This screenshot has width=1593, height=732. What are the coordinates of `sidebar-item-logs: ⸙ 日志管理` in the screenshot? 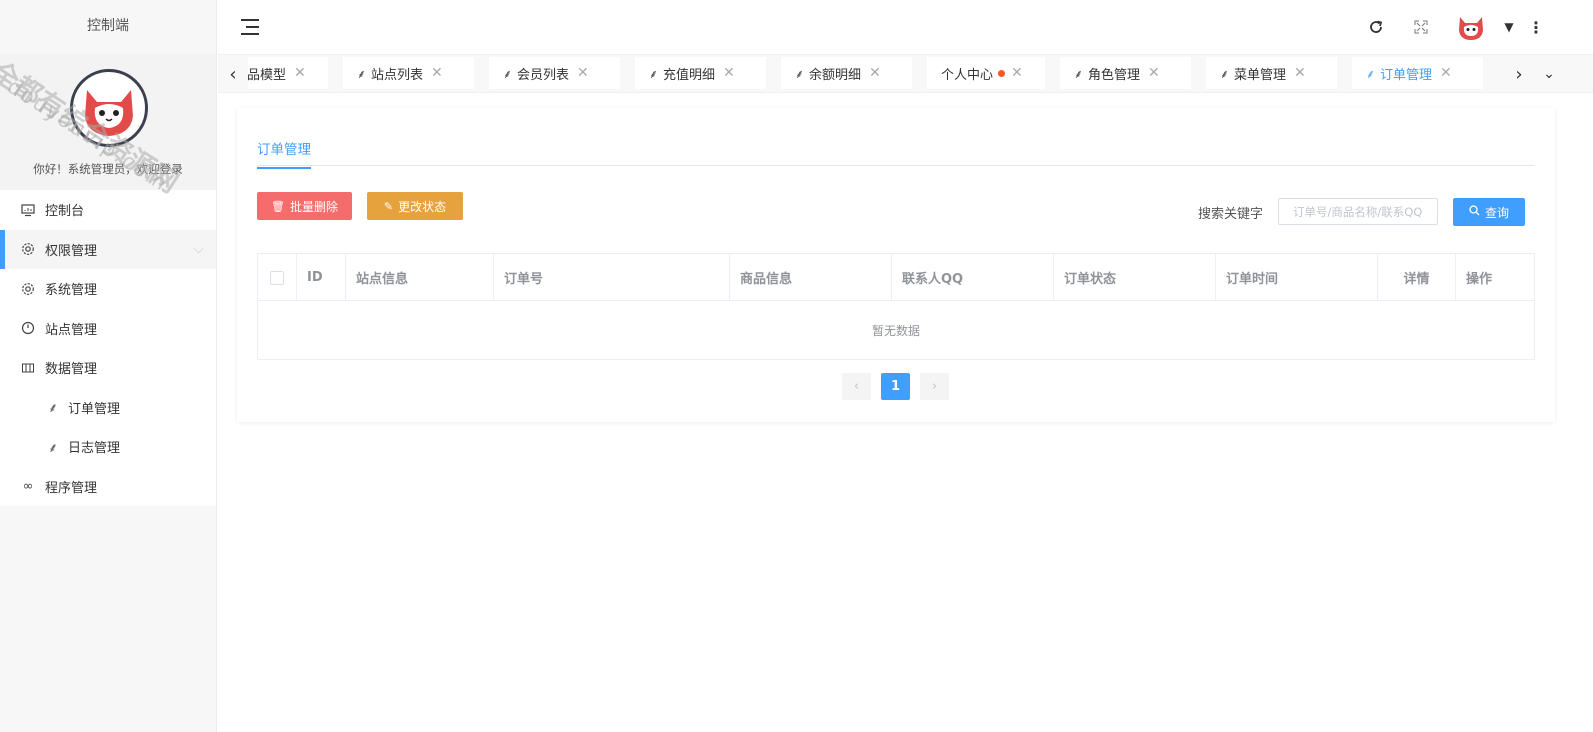 It's located at (108, 447).